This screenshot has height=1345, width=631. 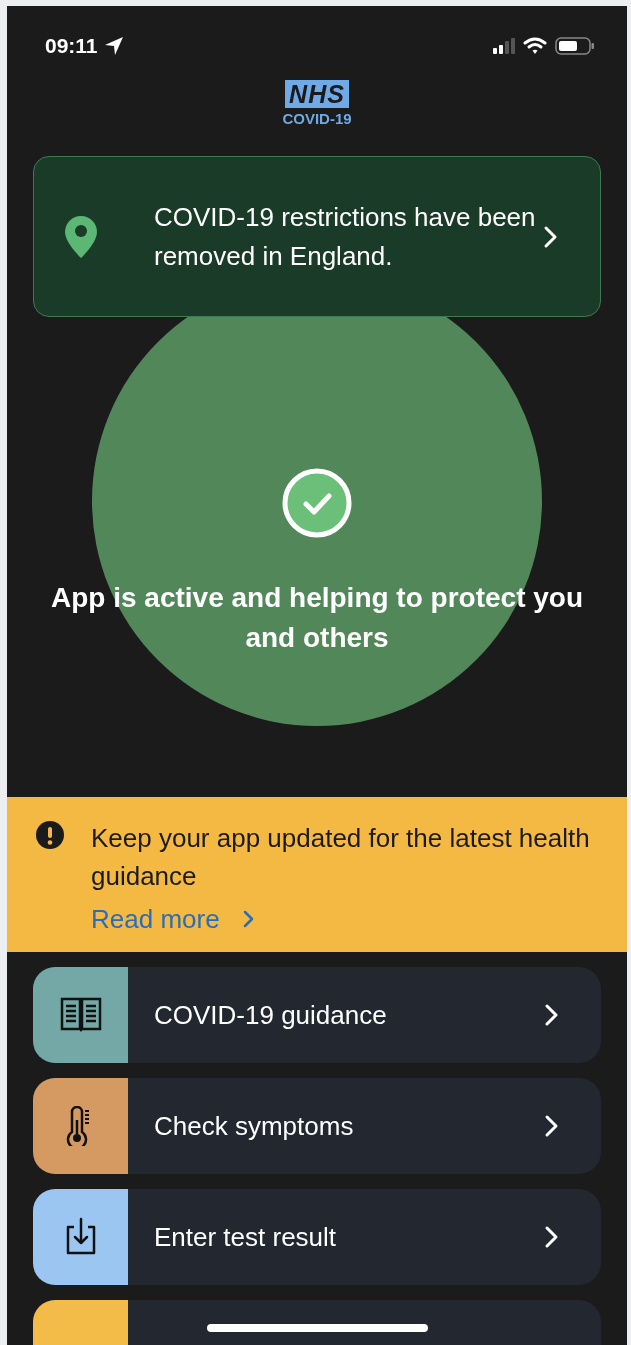 What do you see at coordinates (341, 857) in the screenshot?
I see `update-message: Keep your app updated for the latest health guidance` at bounding box center [341, 857].